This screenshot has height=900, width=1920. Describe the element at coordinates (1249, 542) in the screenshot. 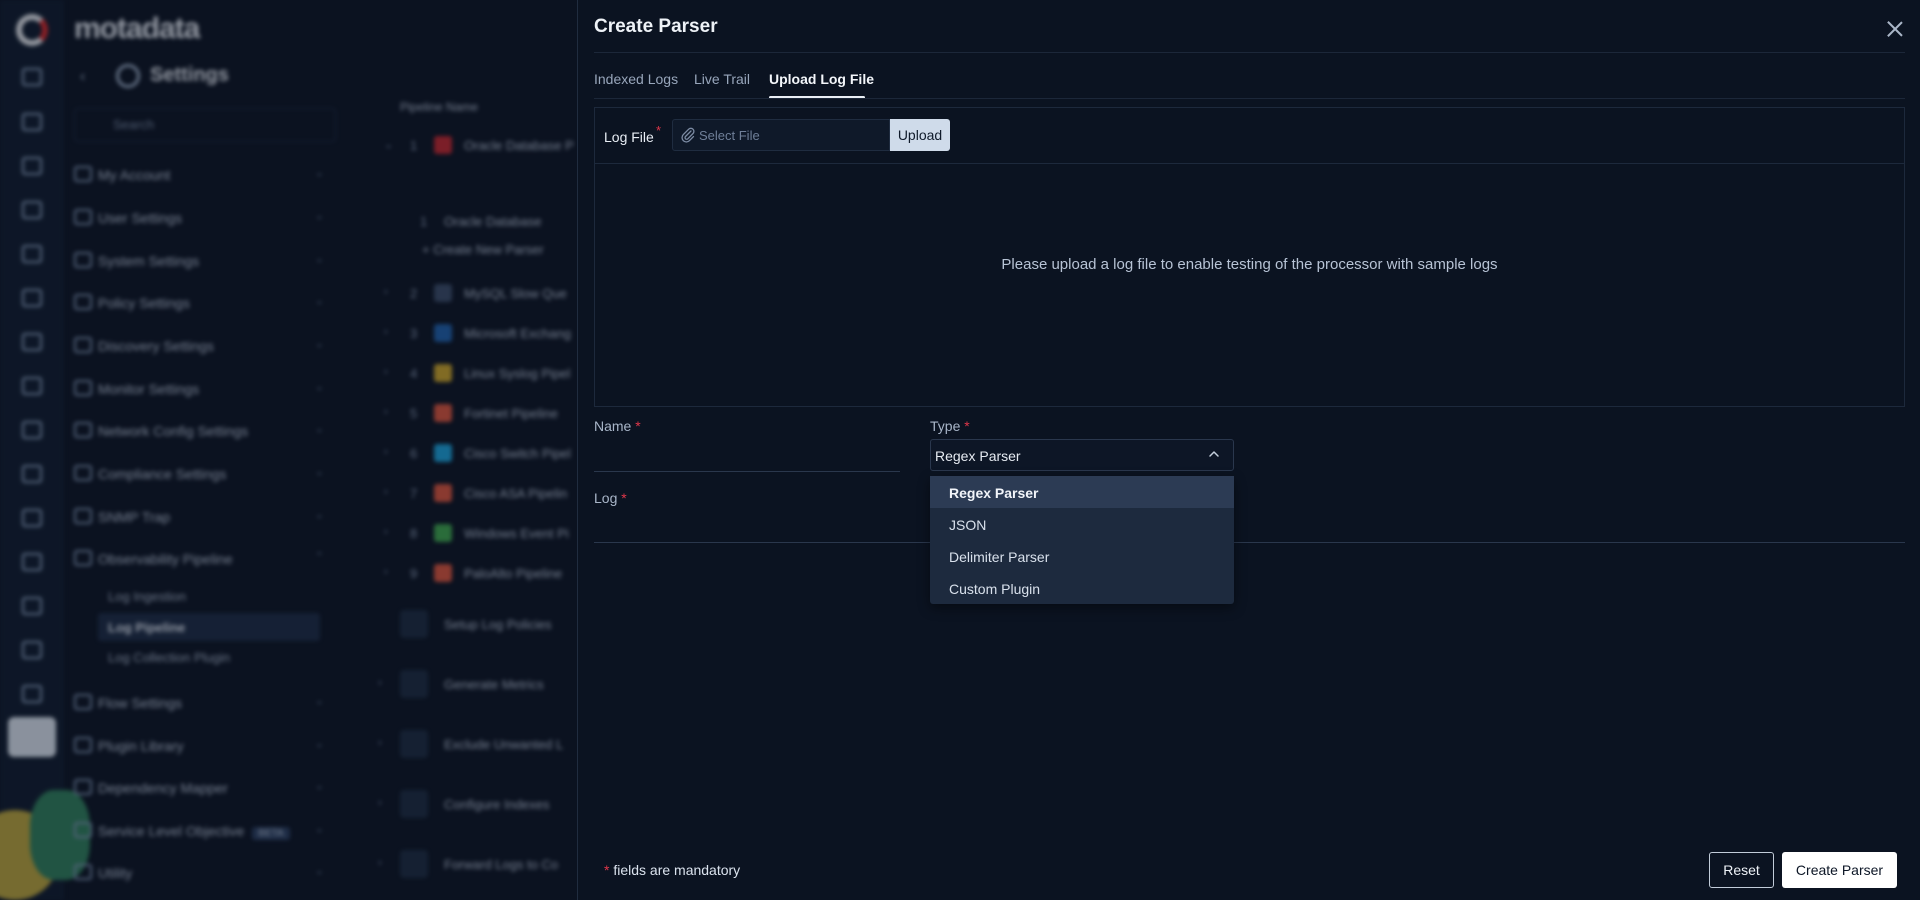

I see `log-input` at that location.